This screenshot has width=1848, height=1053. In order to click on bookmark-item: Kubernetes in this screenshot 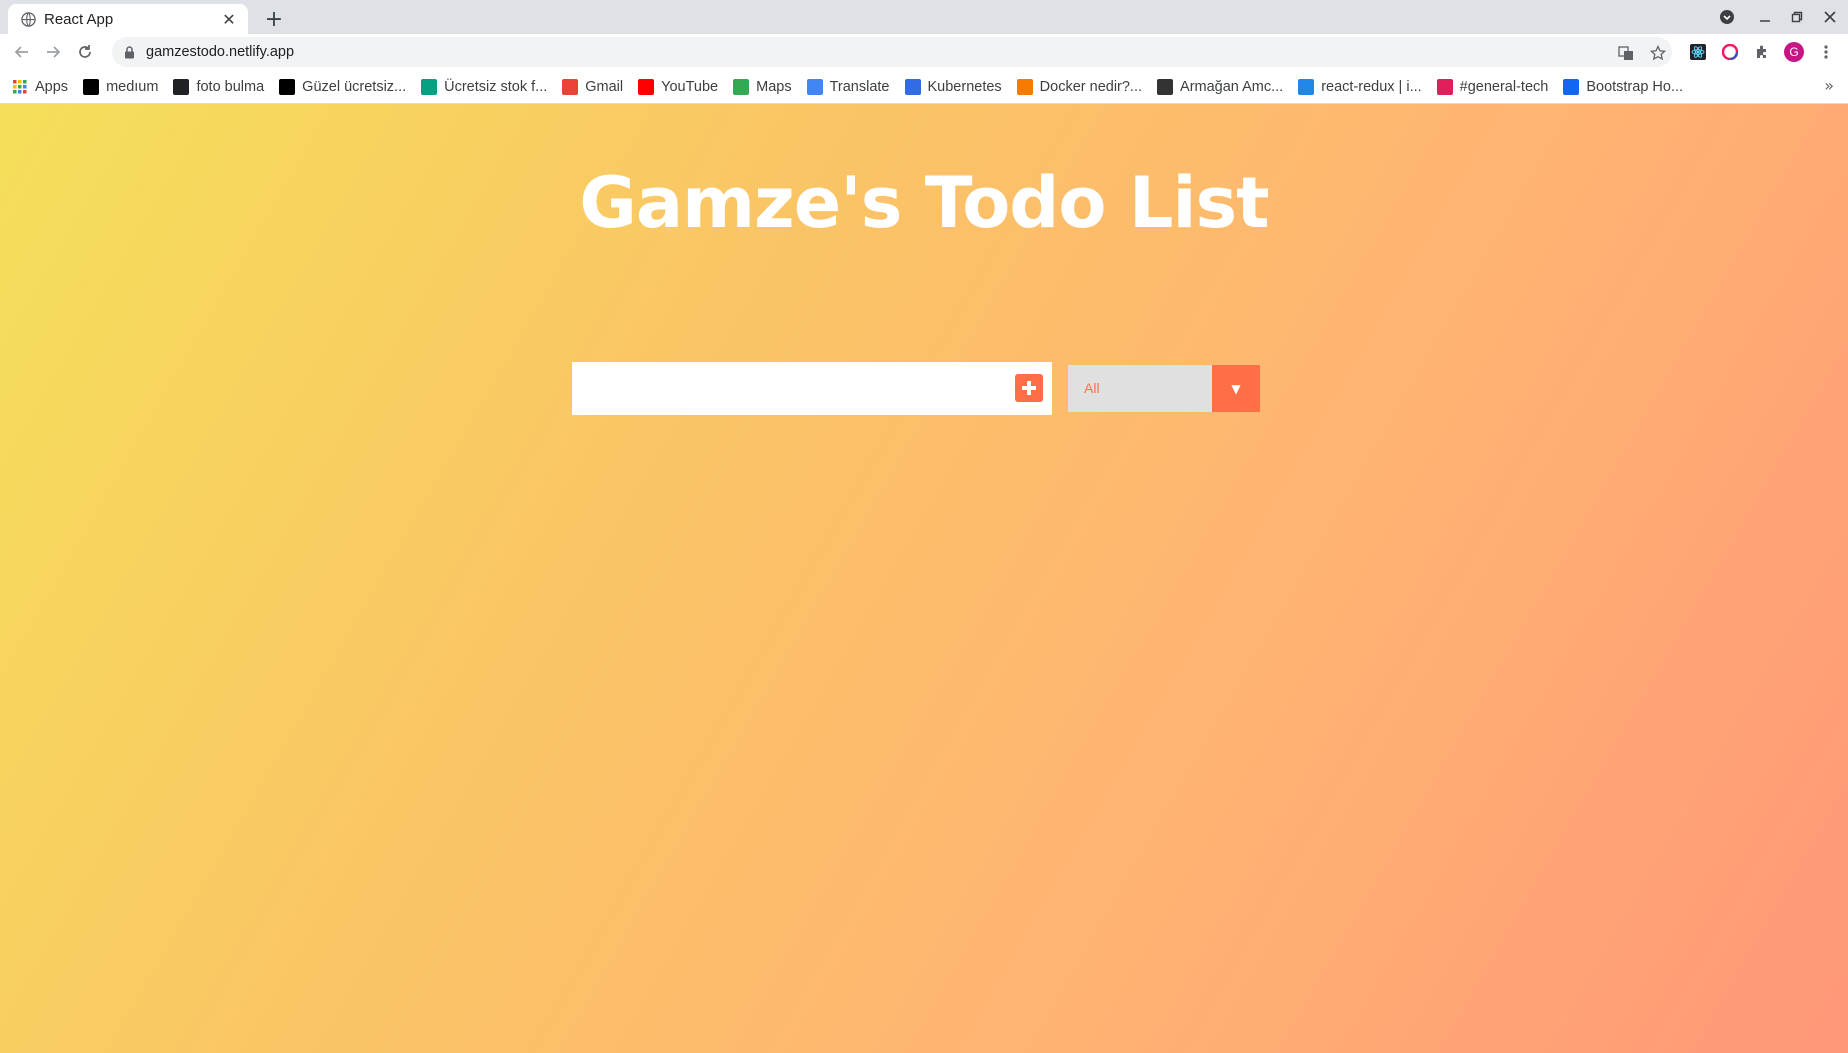, I will do `click(953, 87)`.